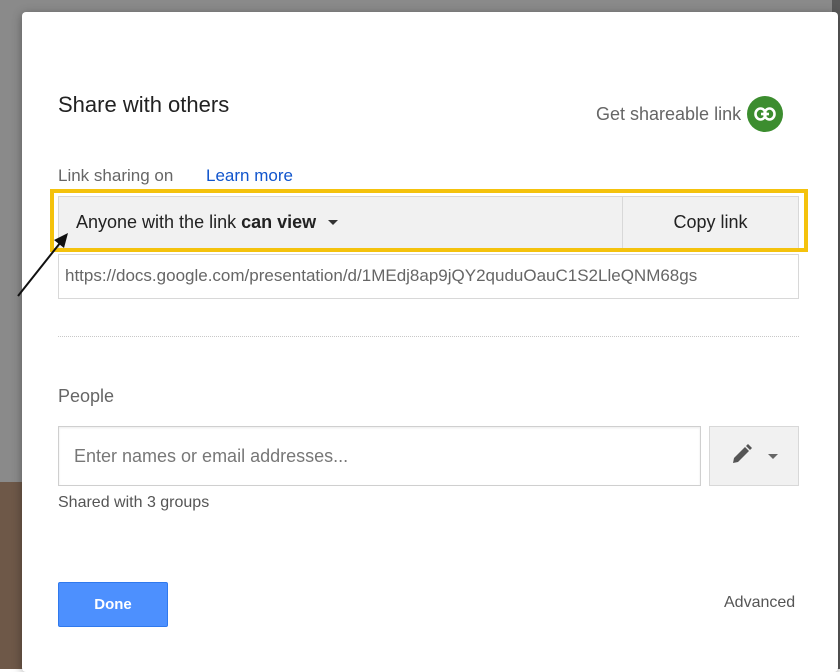 This screenshot has width=840, height=672. Describe the element at coordinates (42, 265) in the screenshot. I see `arrow-annotation` at that location.